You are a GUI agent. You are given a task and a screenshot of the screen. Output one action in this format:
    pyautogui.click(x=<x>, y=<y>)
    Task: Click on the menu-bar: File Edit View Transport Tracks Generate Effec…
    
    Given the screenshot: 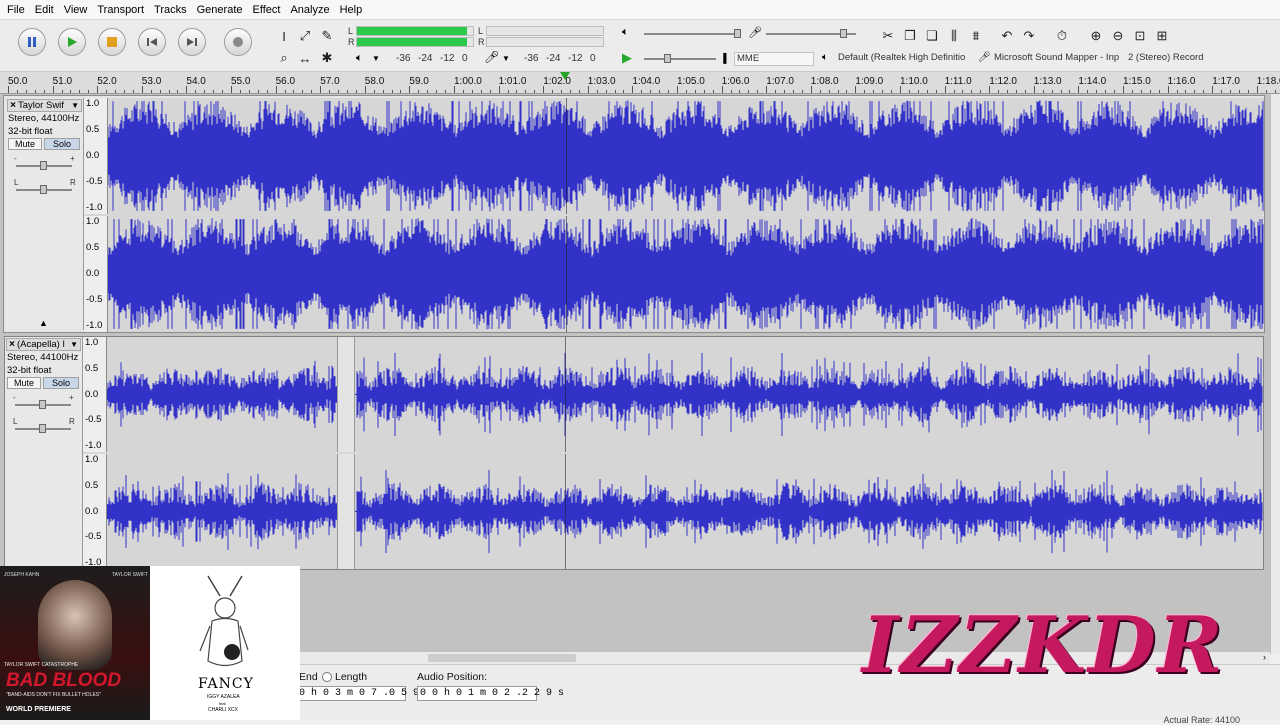 What is the action you would take?
    pyautogui.click(x=640, y=10)
    